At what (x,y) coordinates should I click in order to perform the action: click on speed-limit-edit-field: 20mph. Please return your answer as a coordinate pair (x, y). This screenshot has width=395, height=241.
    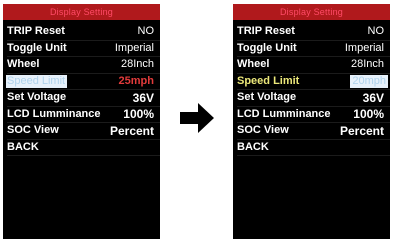
    Looking at the image, I should click on (369, 81).